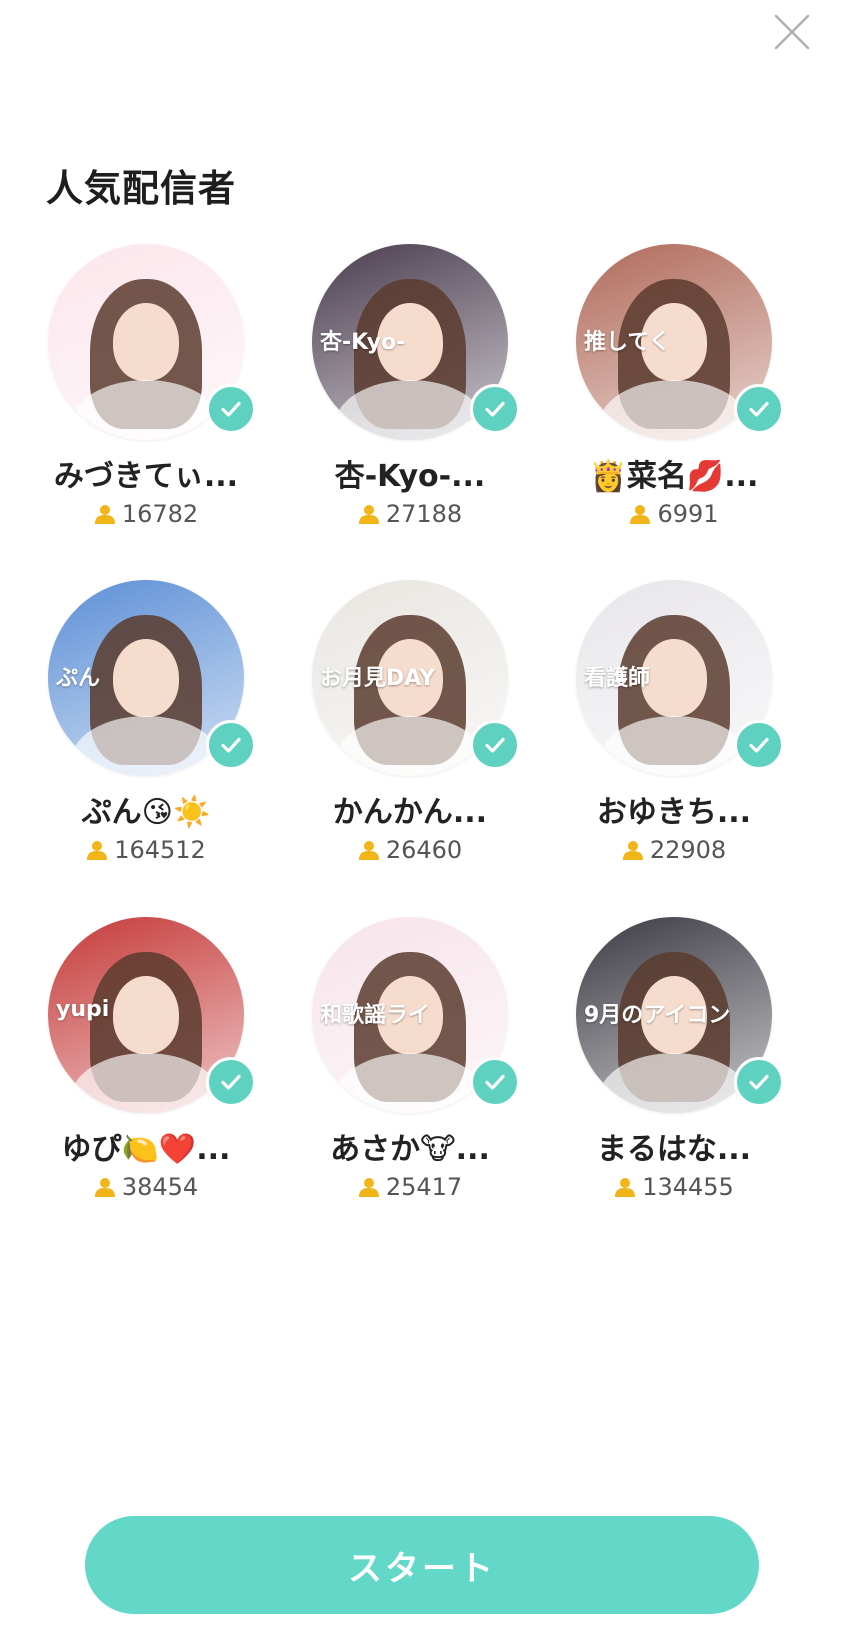 The width and height of the screenshot is (843, 1638). What do you see at coordinates (404, 394) in the screenshot?
I see `streamer-card: 杏-Kyo- 杏-Kyo-... 27188` at bounding box center [404, 394].